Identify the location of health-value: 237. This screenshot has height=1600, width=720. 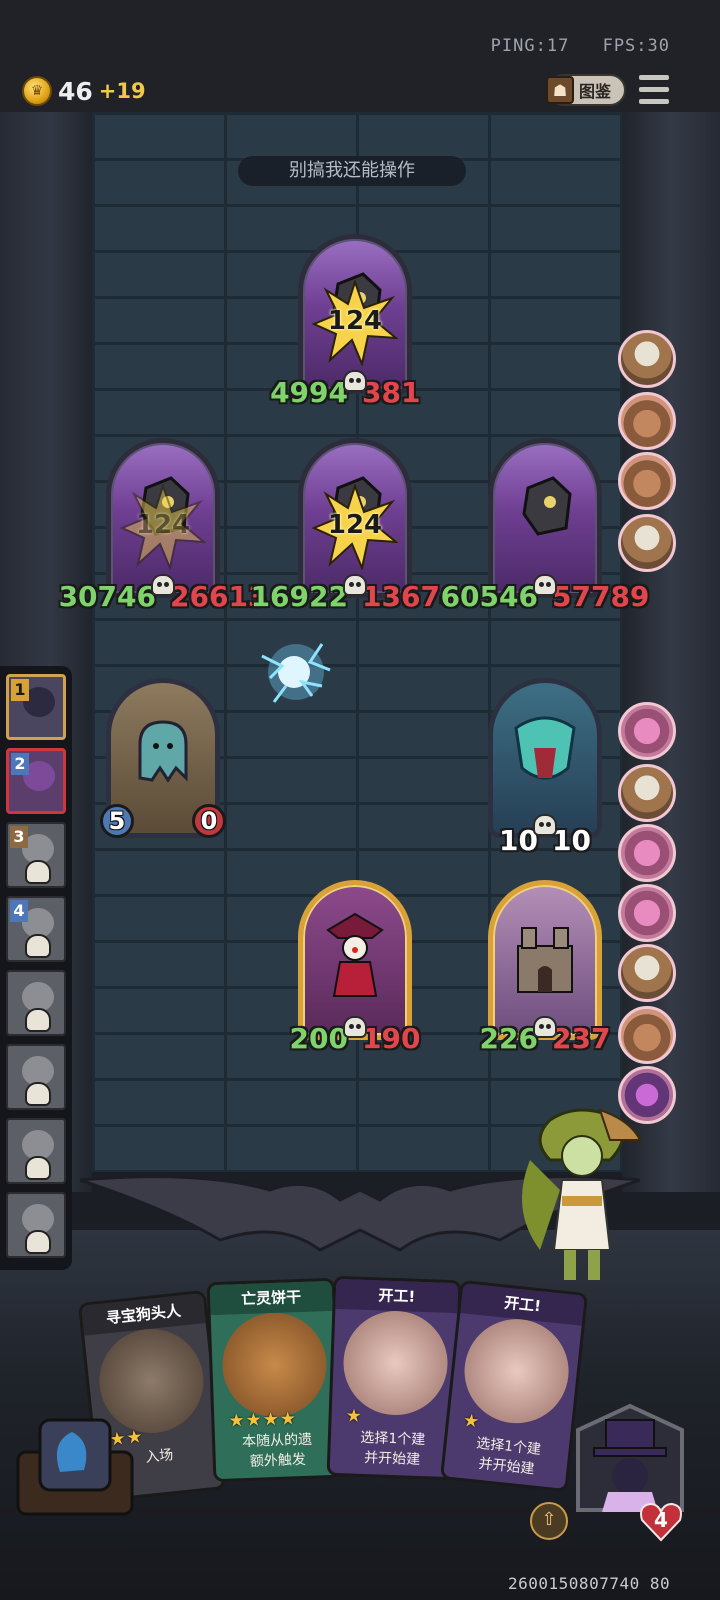
(581, 1038).